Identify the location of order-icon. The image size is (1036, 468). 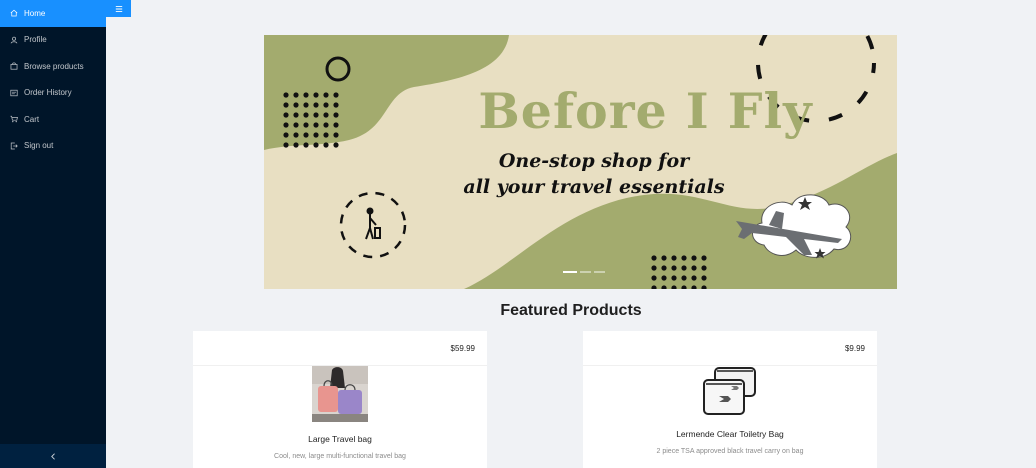
(13, 92).